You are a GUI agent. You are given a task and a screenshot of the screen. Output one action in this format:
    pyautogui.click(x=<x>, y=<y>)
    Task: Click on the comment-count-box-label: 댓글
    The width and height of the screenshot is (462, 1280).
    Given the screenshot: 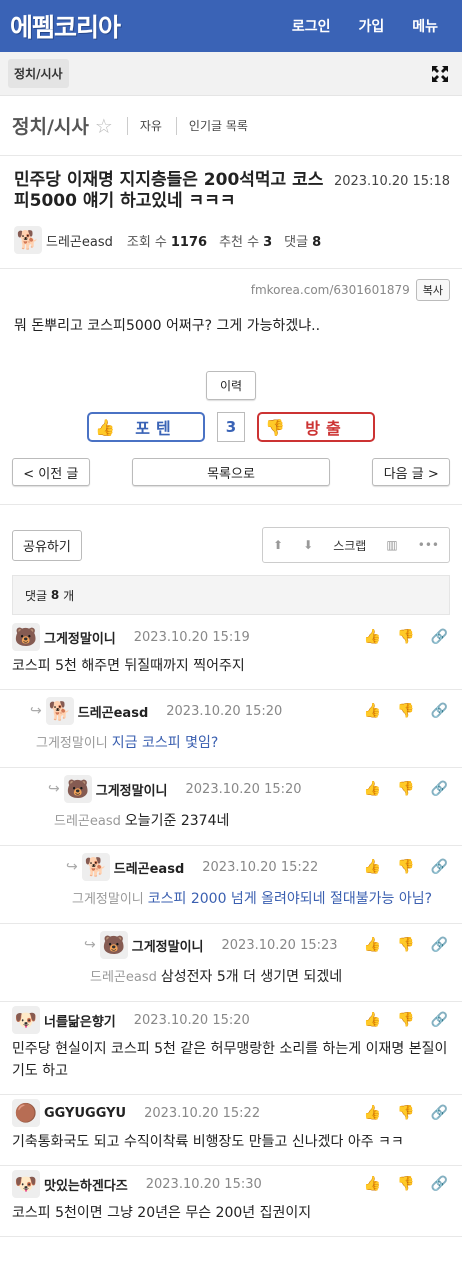 What is the action you would take?
    pyautogui.click(x=36, y=595)
    